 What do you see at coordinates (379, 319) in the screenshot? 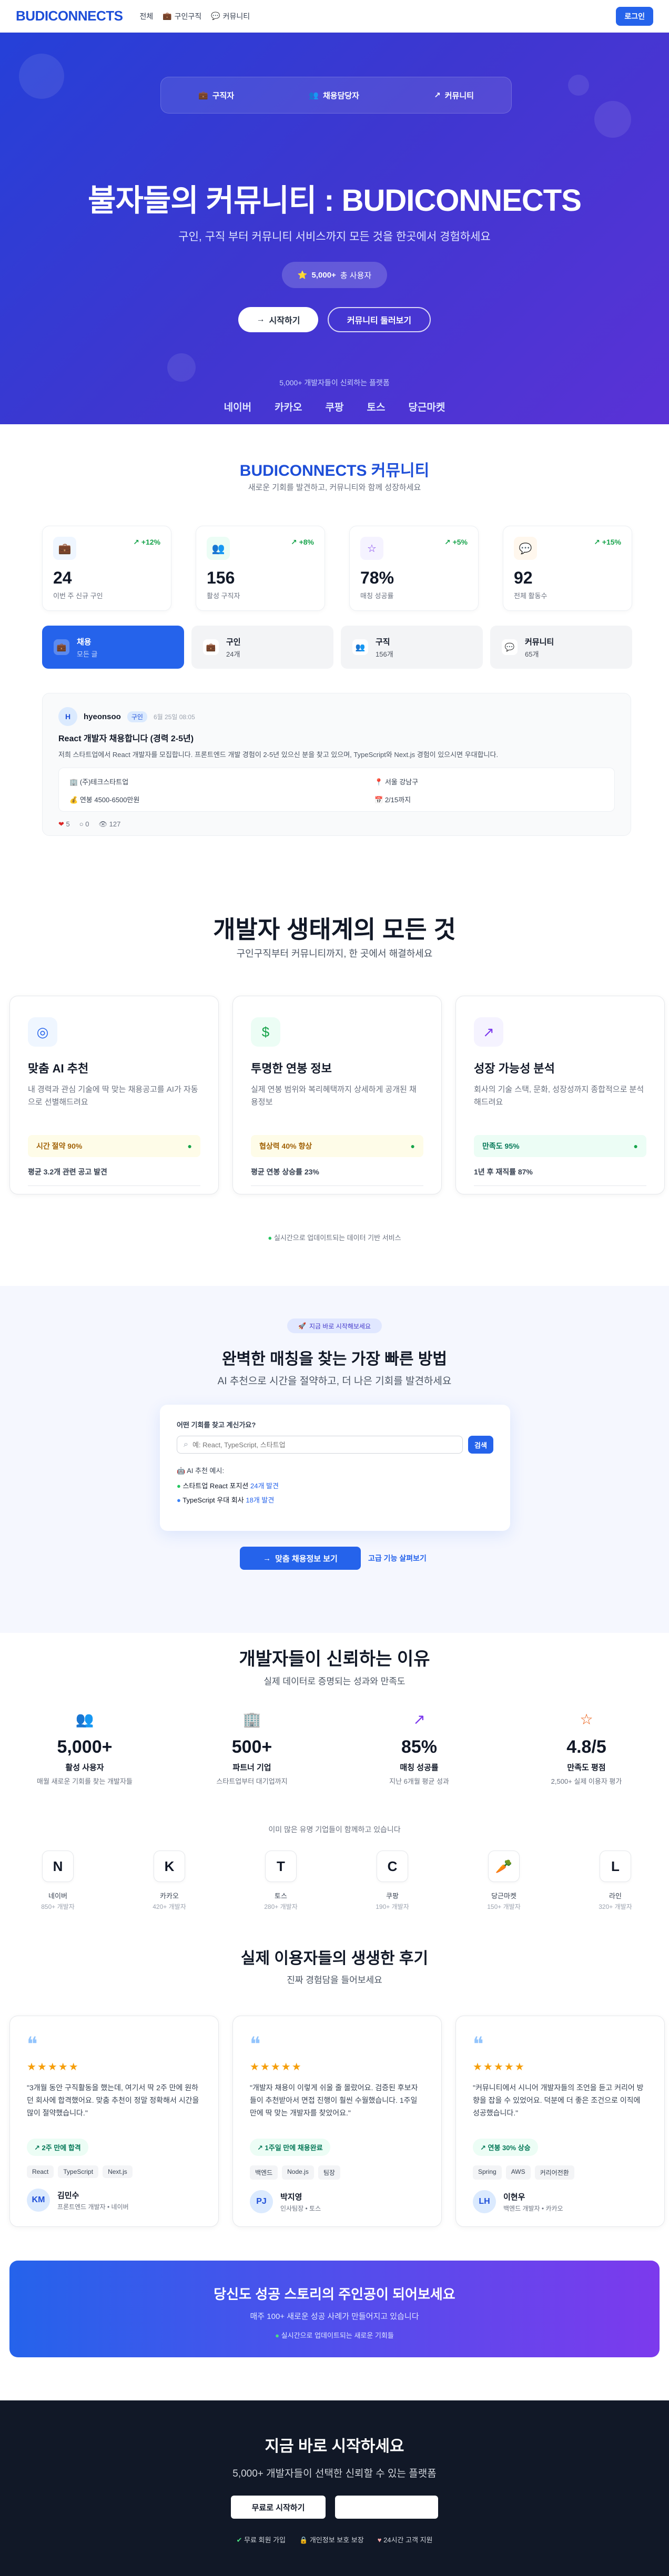
I see `browse-community-button: 커뮤니티 둘러보기` at bounding box center [379, 319].